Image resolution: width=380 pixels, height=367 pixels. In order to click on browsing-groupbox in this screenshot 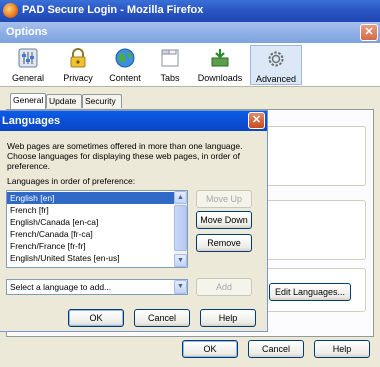, I will do `click(314, 230)`.